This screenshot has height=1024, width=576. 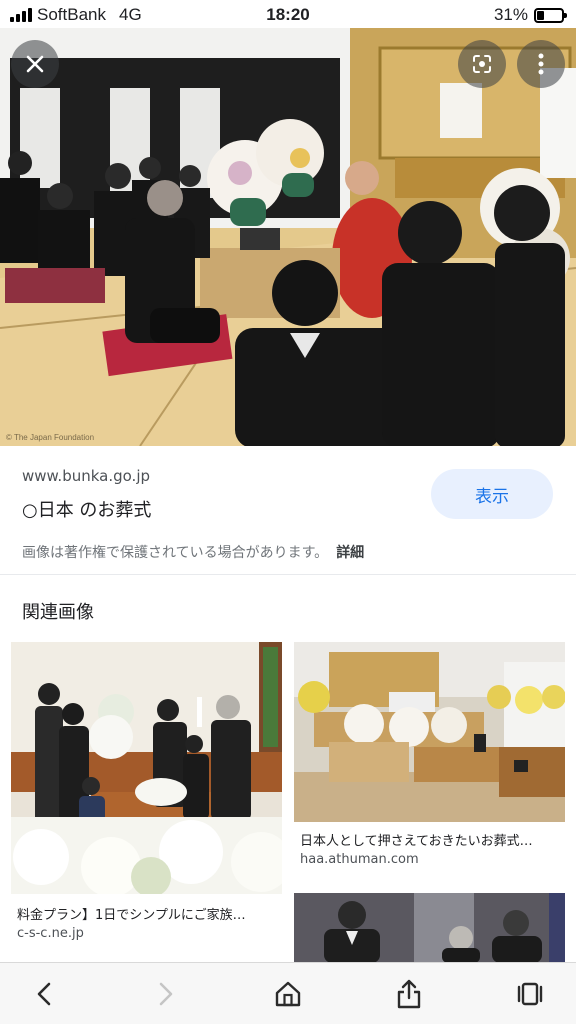 I want to click on more-options-button, so click(x=541, y=64).